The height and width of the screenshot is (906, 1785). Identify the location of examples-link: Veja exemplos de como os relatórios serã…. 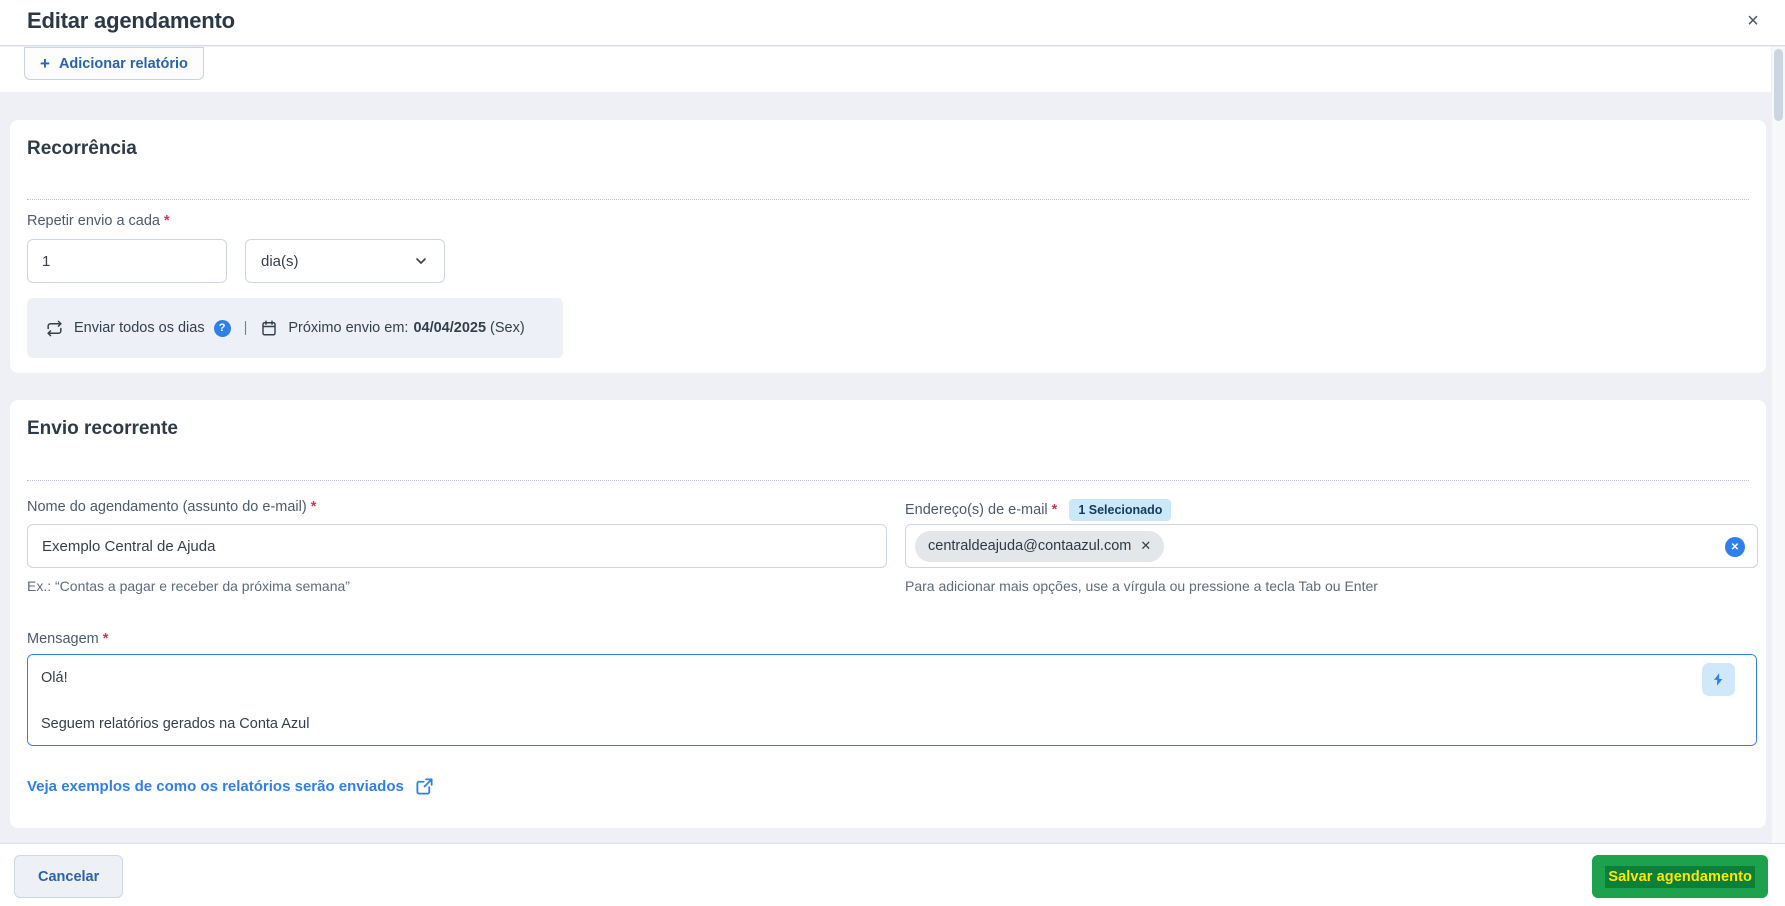
(230, 786).